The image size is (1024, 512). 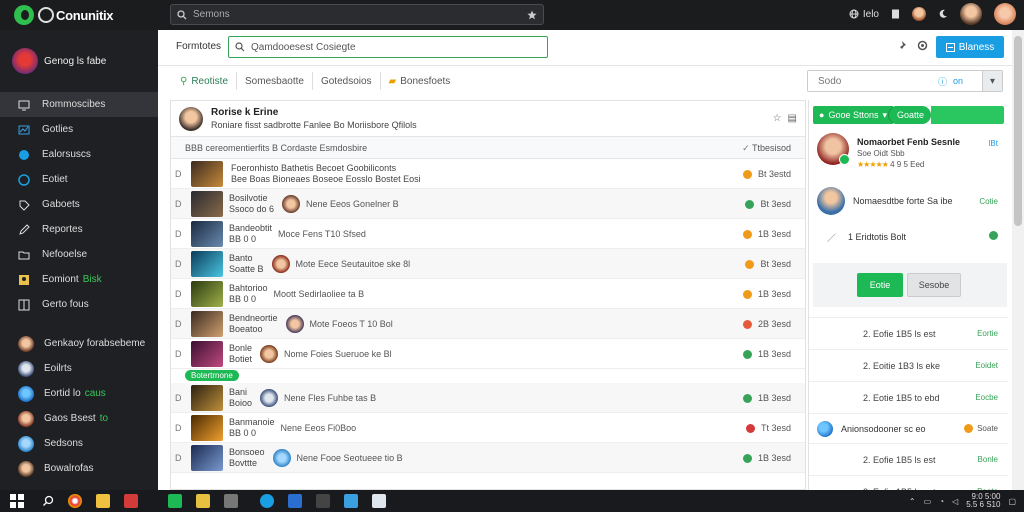 What do you see at coordinates (941, 501) in the screenshot?
I see `wifi-icon: ◔` at bounding box center [941, 501].